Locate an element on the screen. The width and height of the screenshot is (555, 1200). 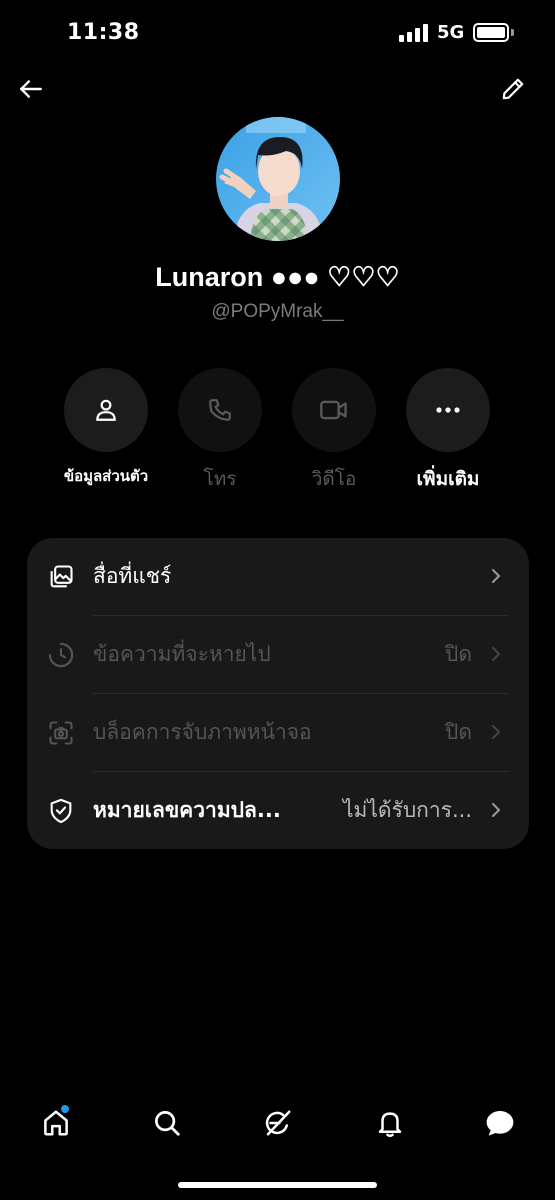
tab-messages is located at coordinates (500, 1123).